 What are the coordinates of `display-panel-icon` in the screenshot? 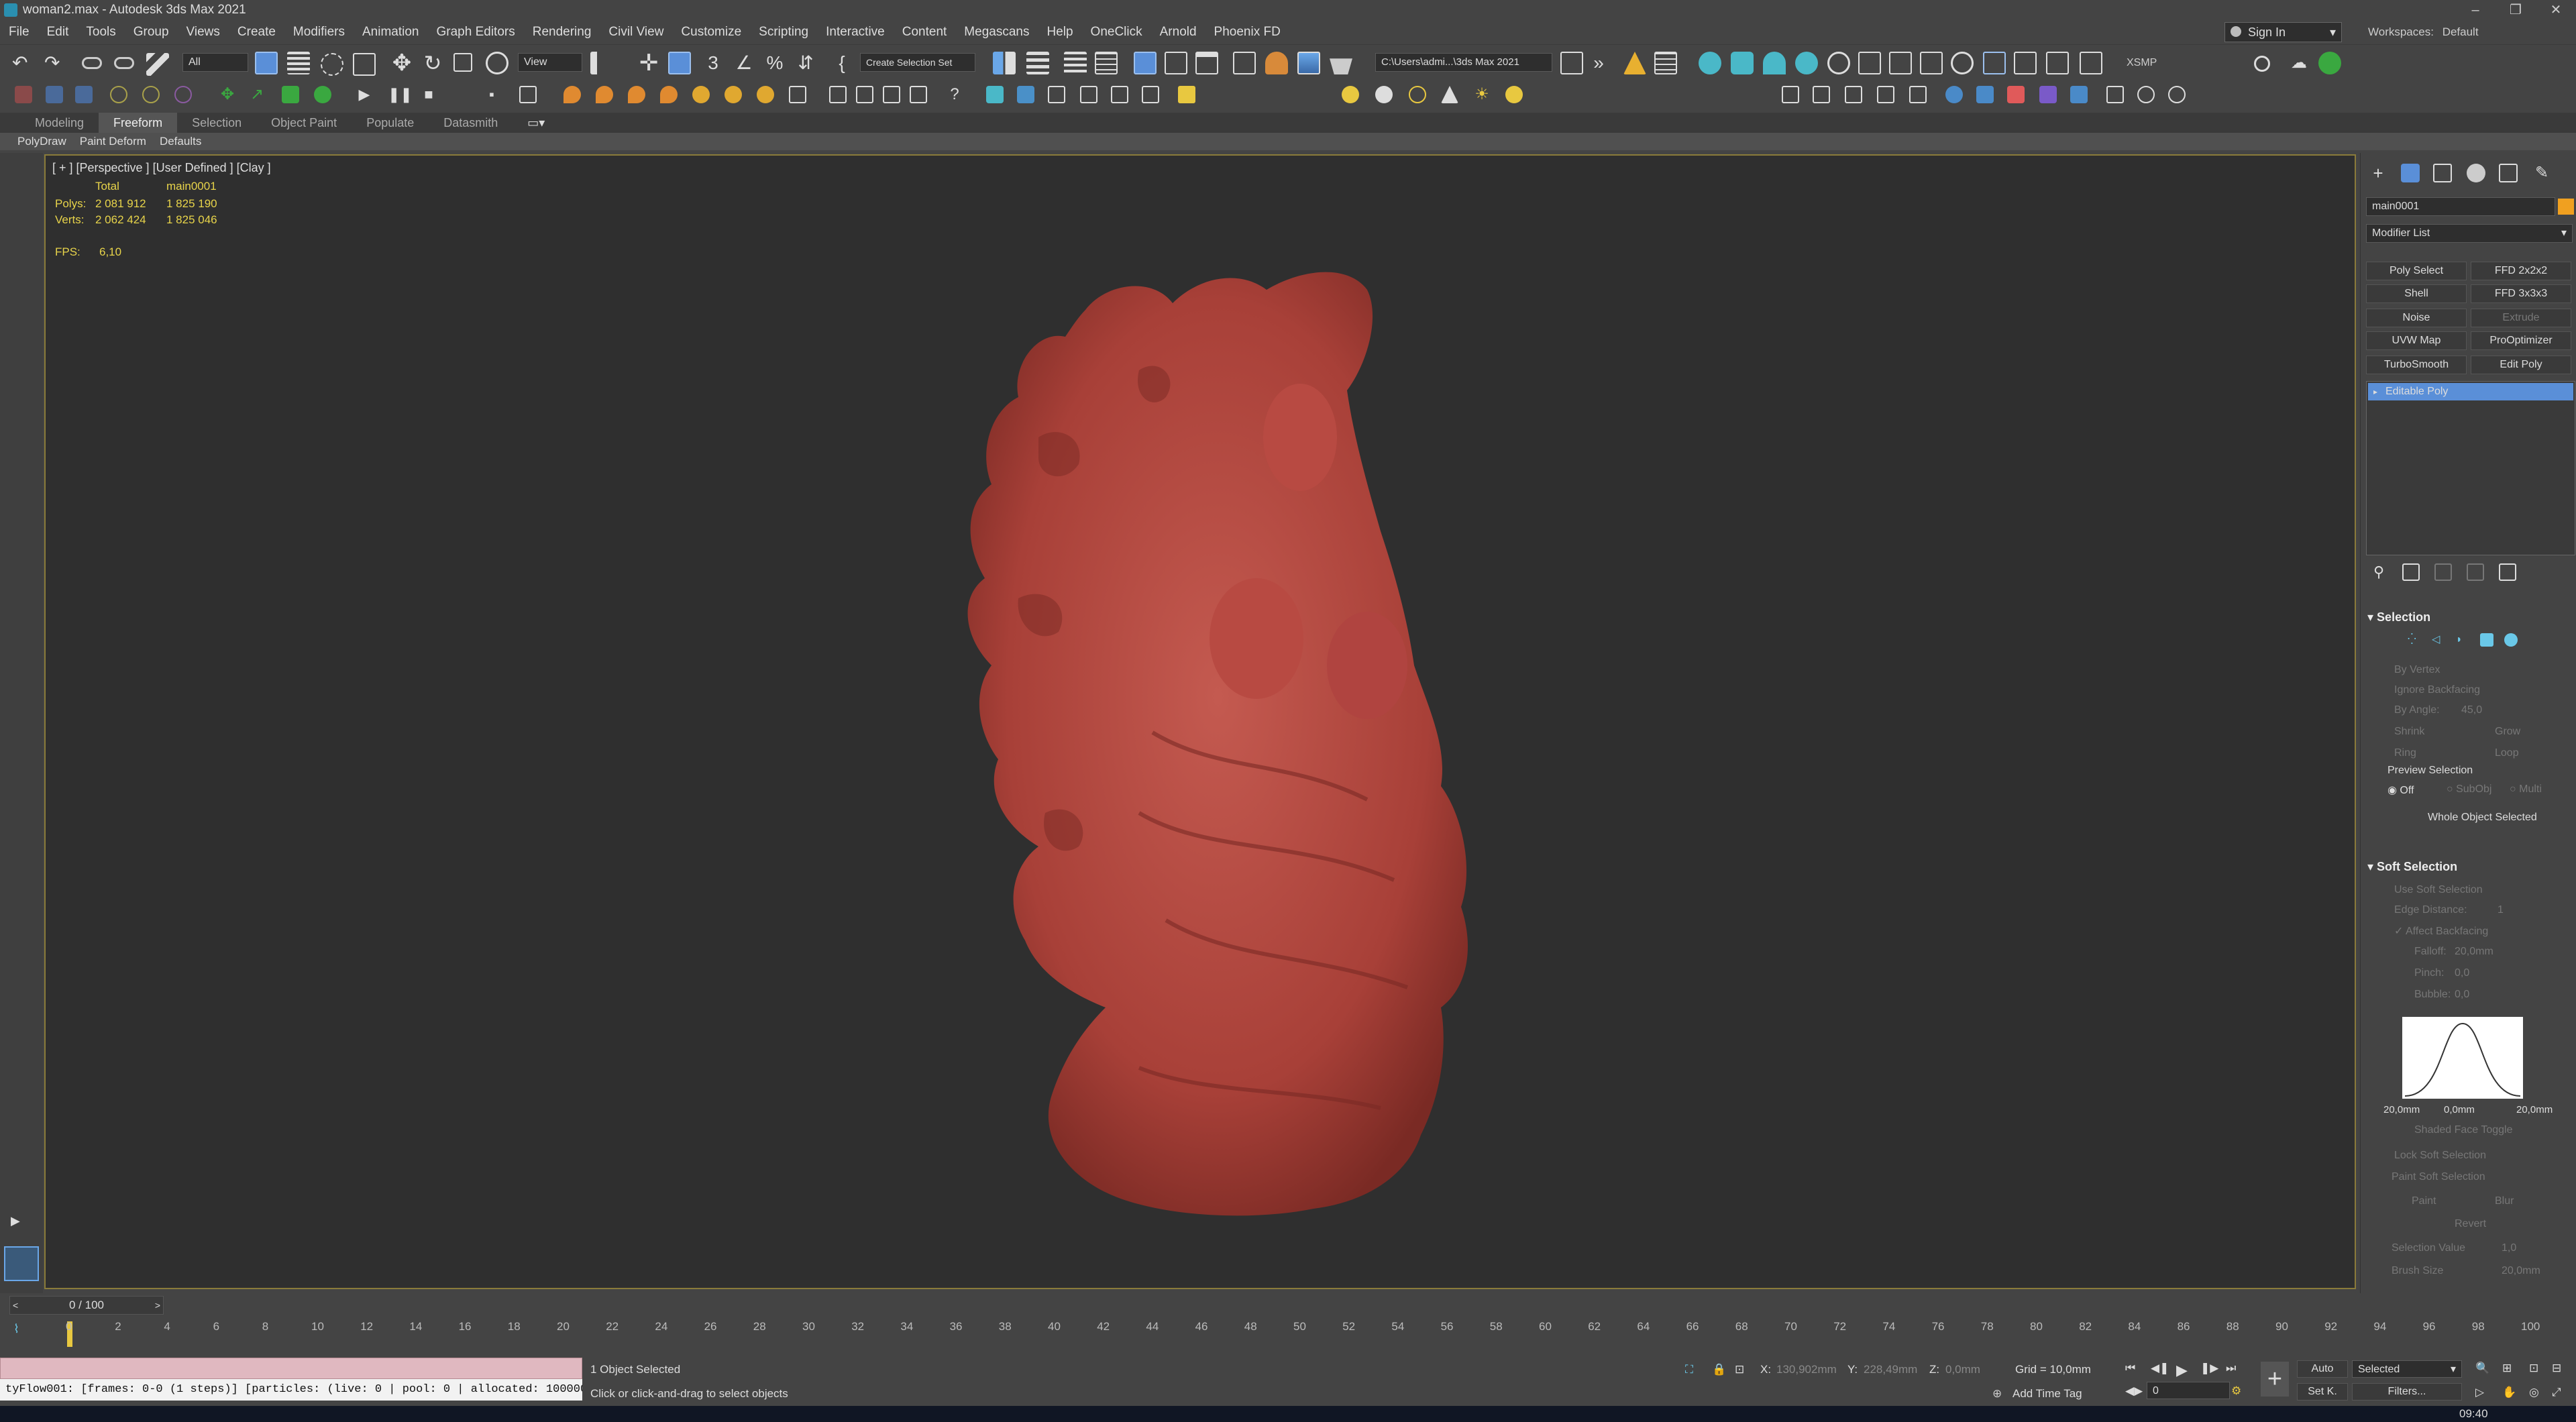 It's located at (2508, 173).